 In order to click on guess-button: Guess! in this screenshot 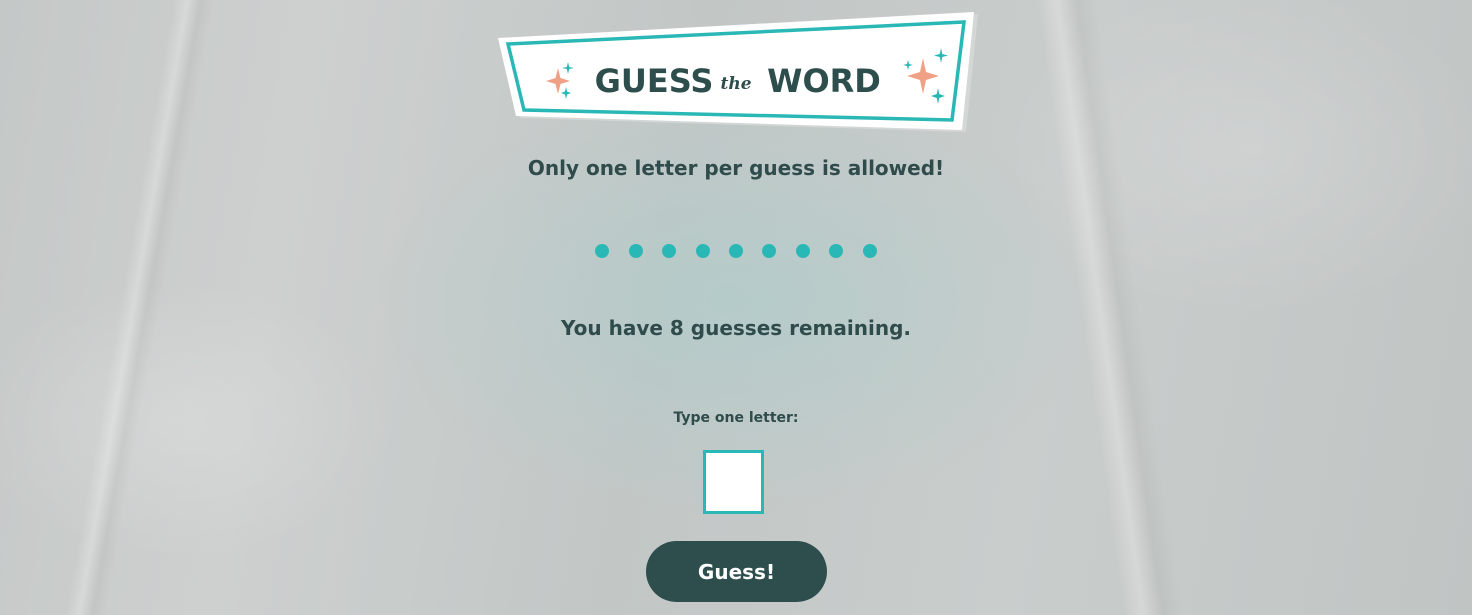, I will do `click(736, 571)`.